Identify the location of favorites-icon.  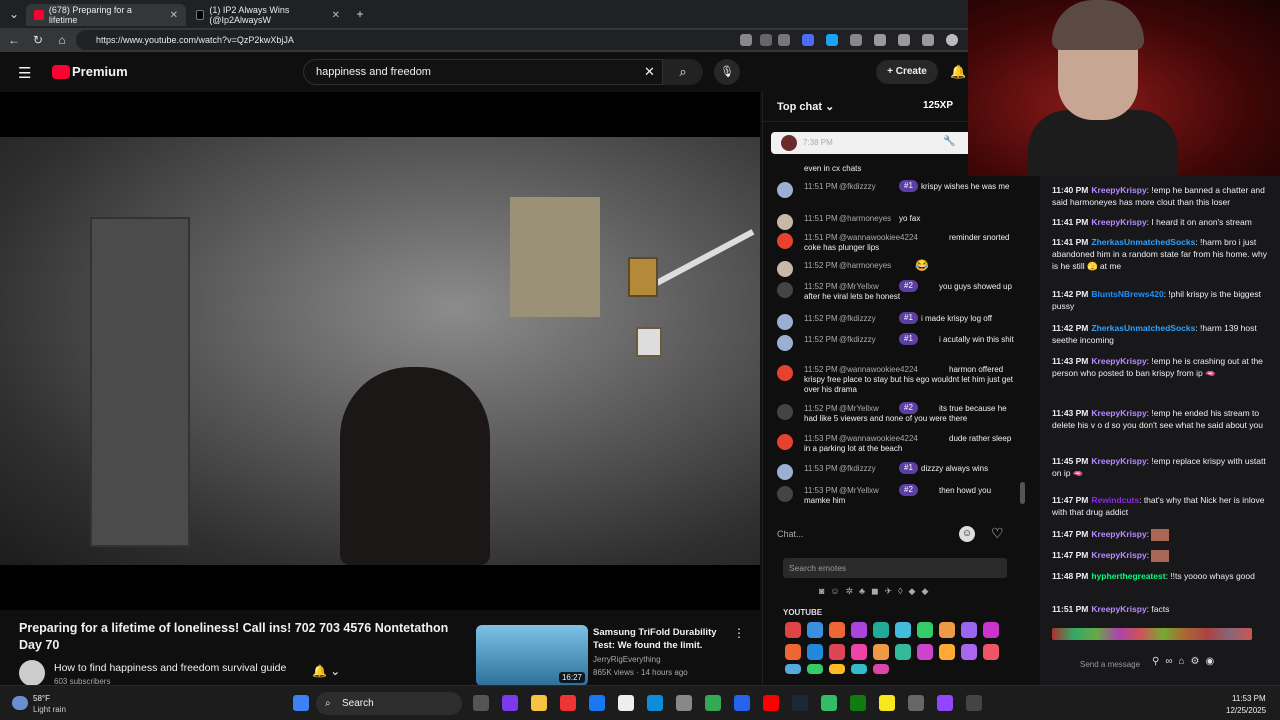
(904, 40).